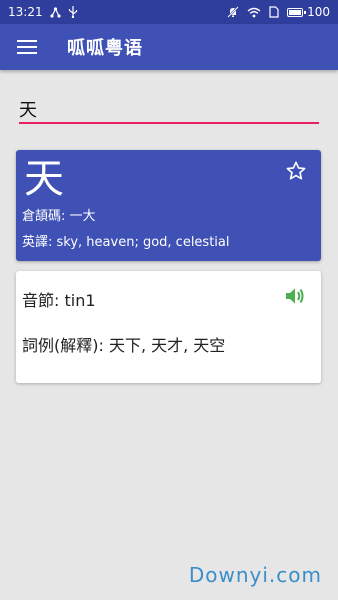  Describe the element at coordinates (59, 216) in the screenshot. I see `cangjie-code: 倉頡碼: 一大` at that location.